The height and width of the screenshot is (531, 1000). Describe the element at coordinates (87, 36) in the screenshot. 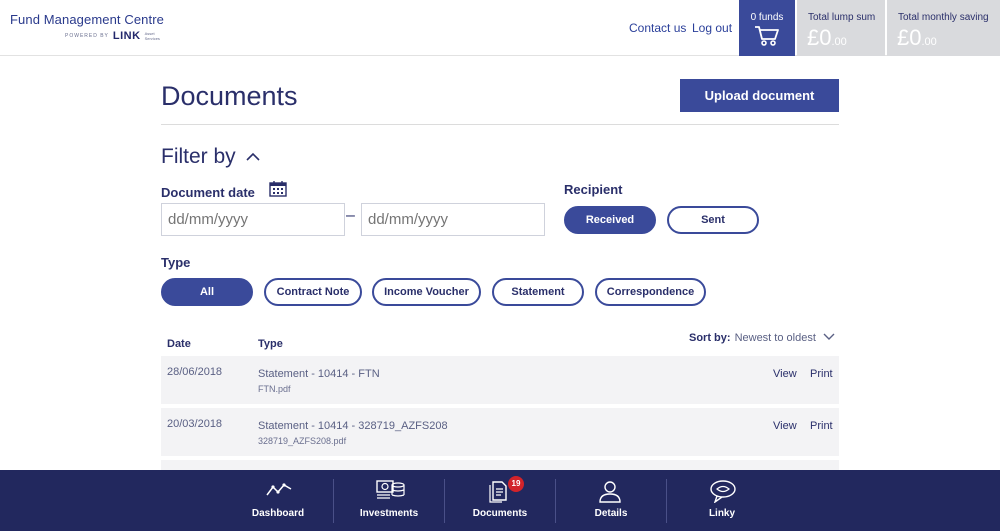

I see `powered-by-text: POWERED BY` at that location.